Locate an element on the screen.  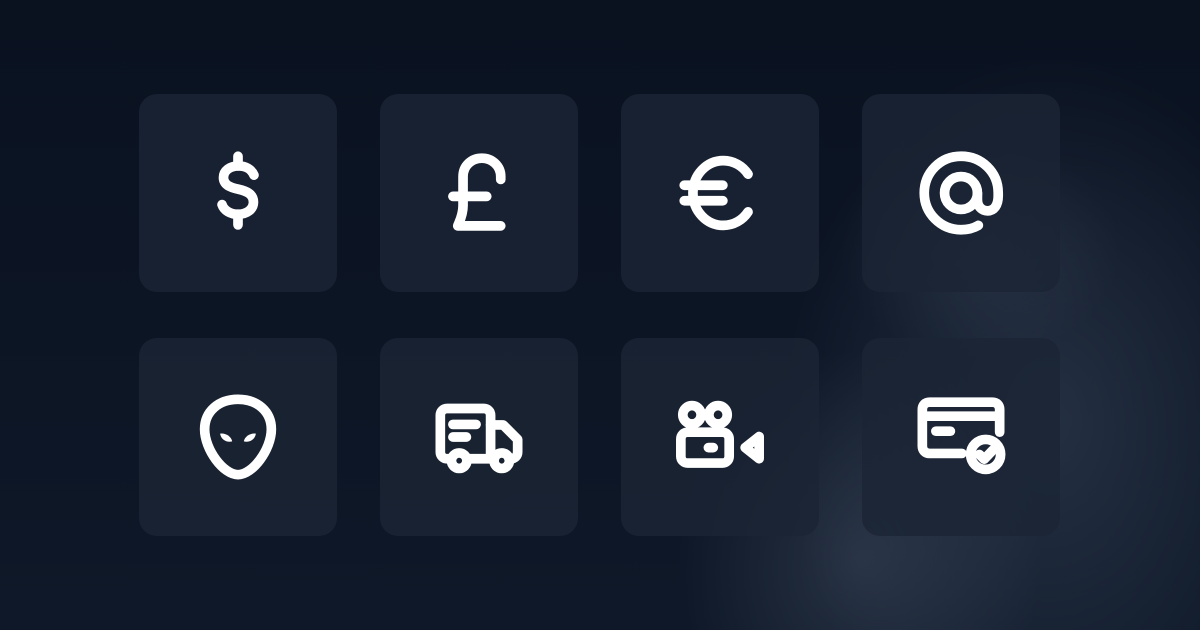
alien-icon is located at coordinates (238, 437).